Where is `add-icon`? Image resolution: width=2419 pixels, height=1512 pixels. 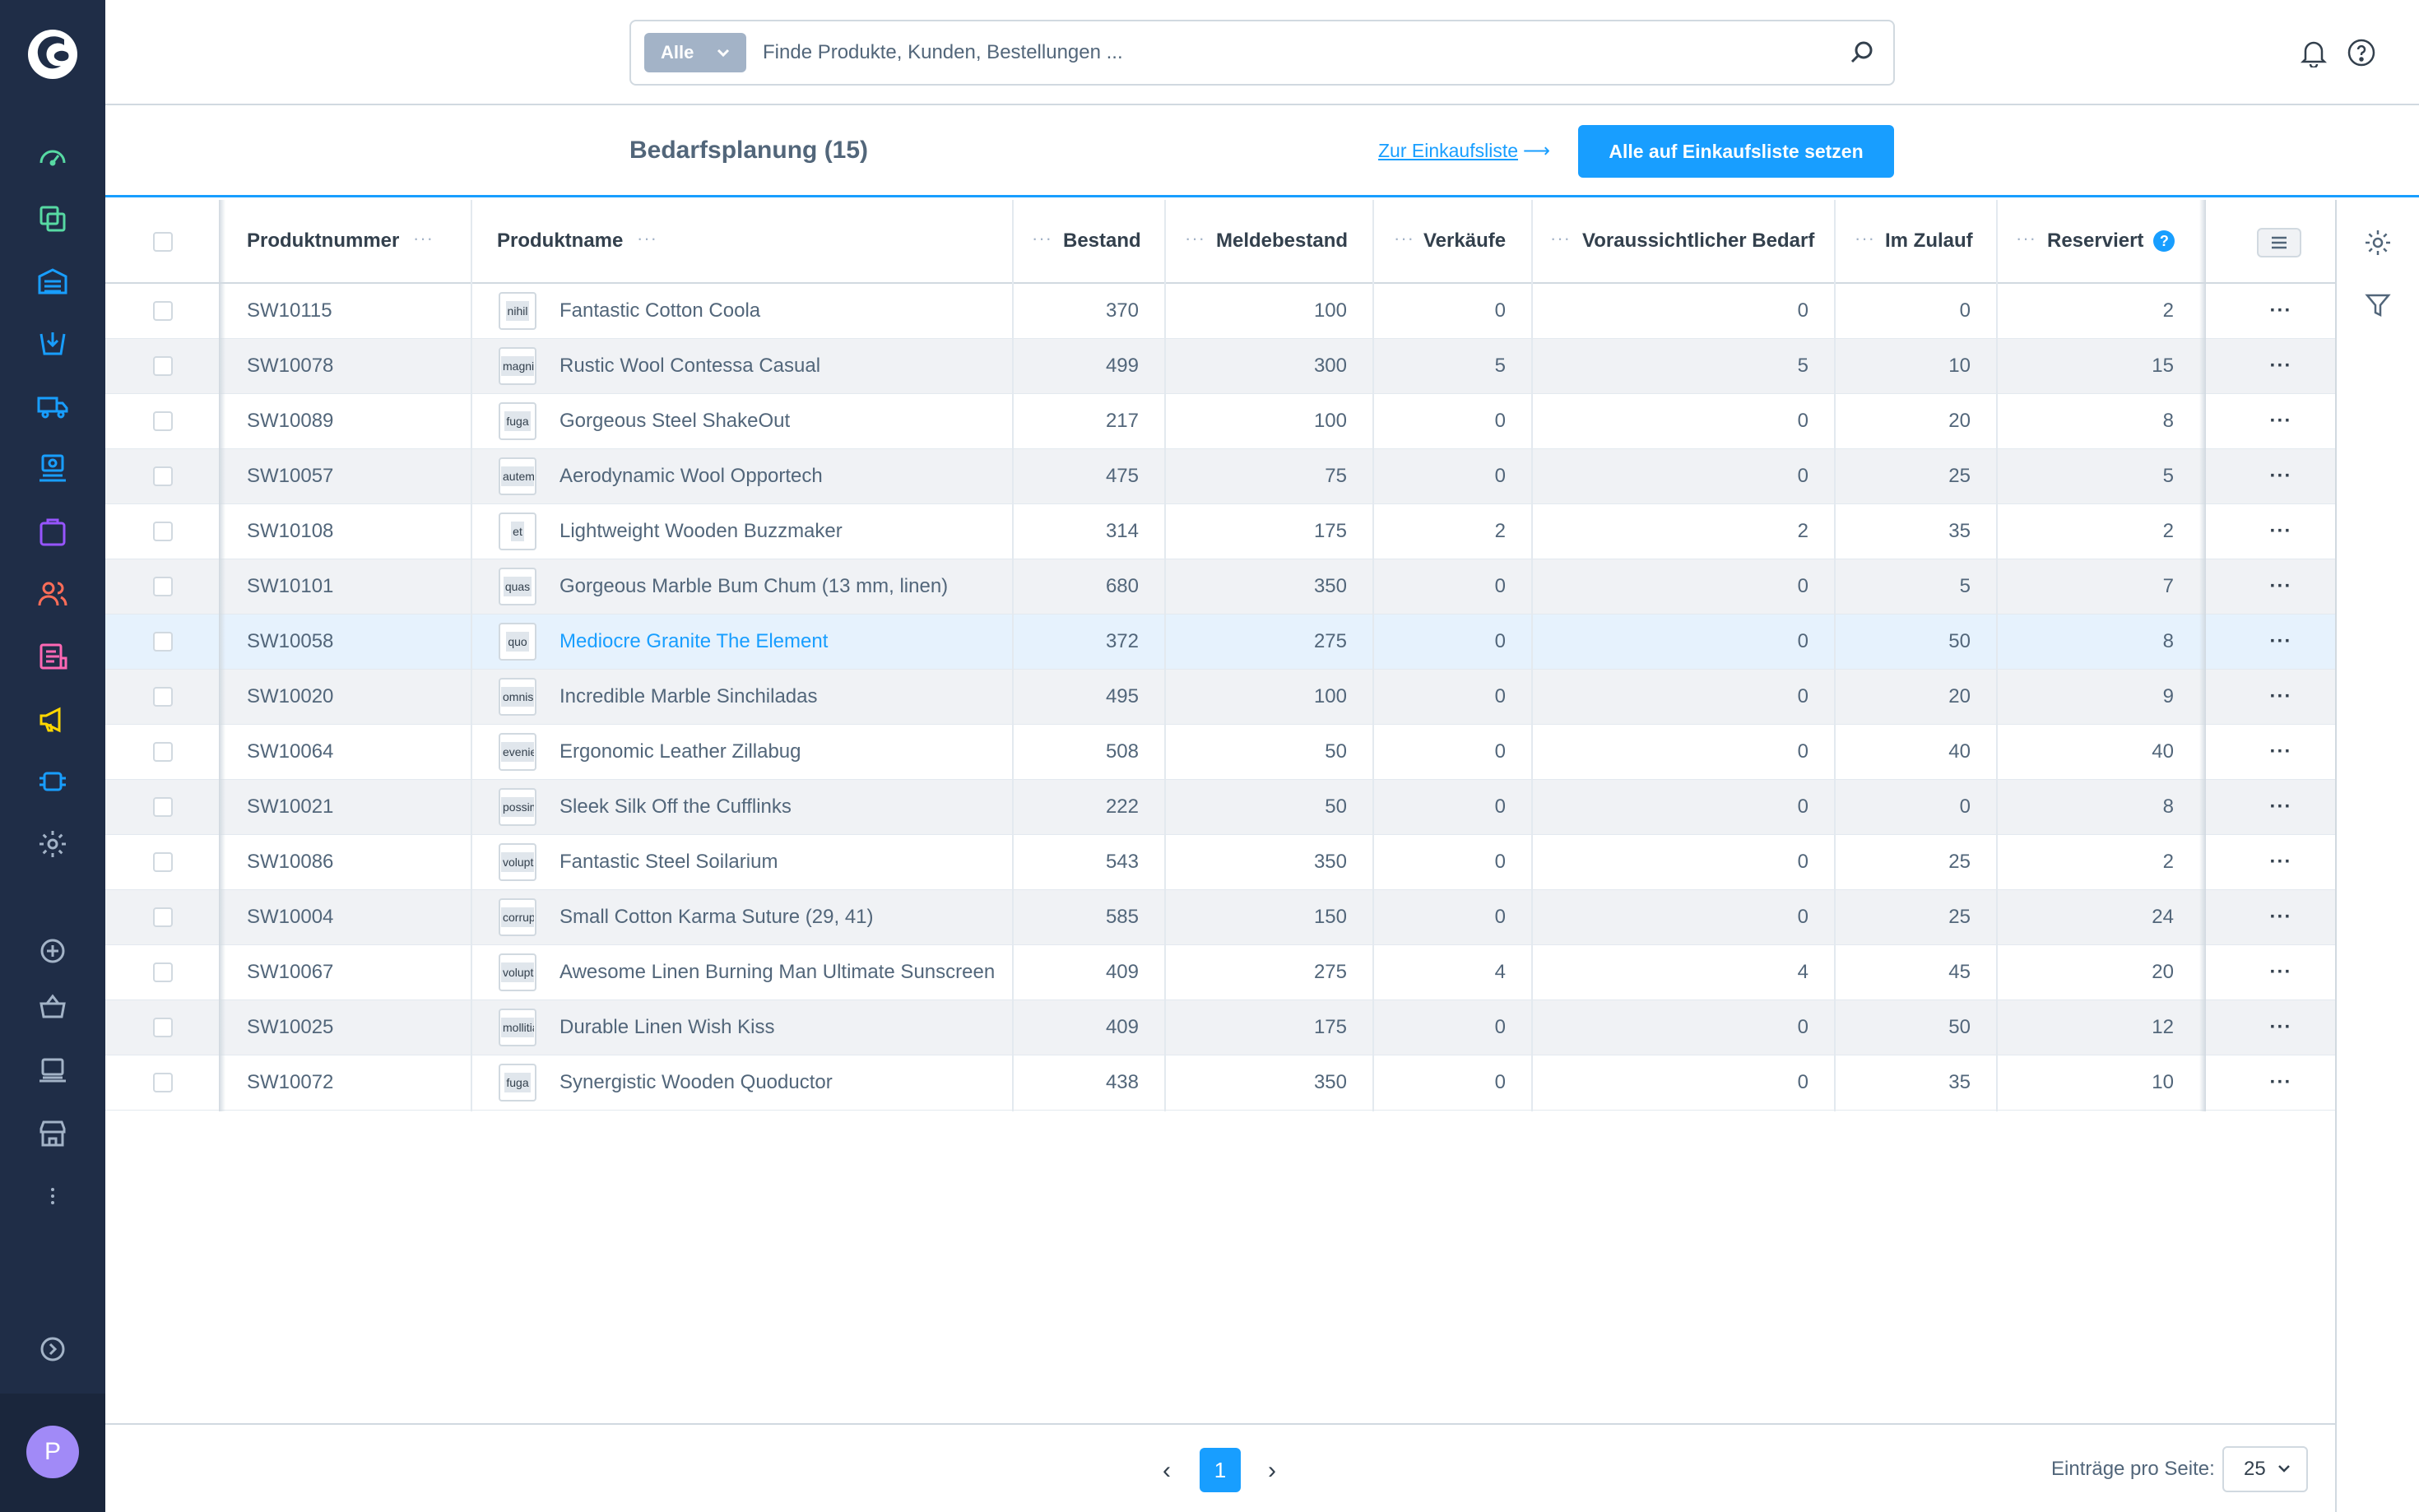
add-icon is located at coordinates (52, 951).